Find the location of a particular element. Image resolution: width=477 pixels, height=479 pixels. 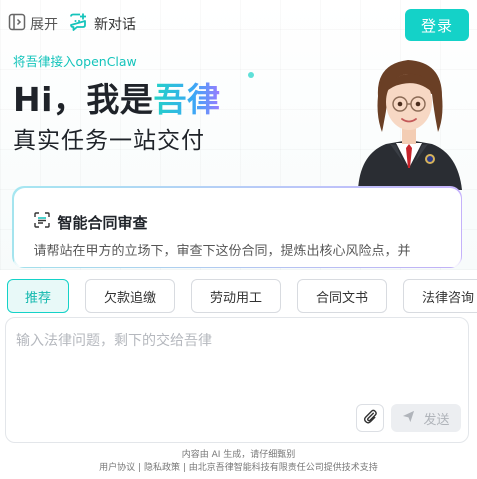

hero-headline: Hi，我是吾律 is located at coordinates (116, 97).